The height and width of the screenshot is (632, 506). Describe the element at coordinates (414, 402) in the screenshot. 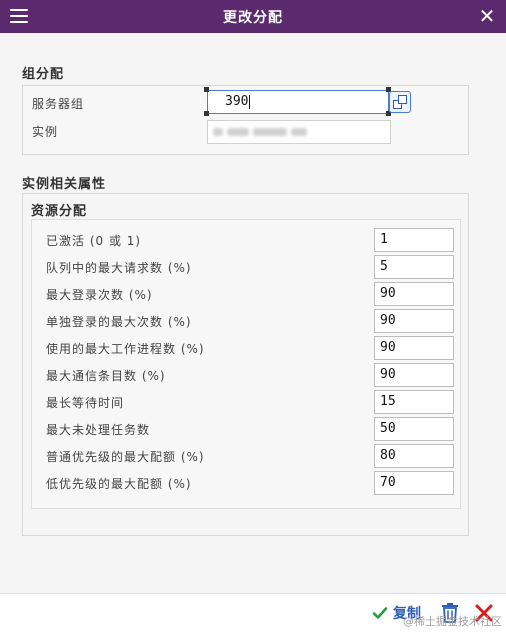

I see `max-wait-time-input: 15` at that location.